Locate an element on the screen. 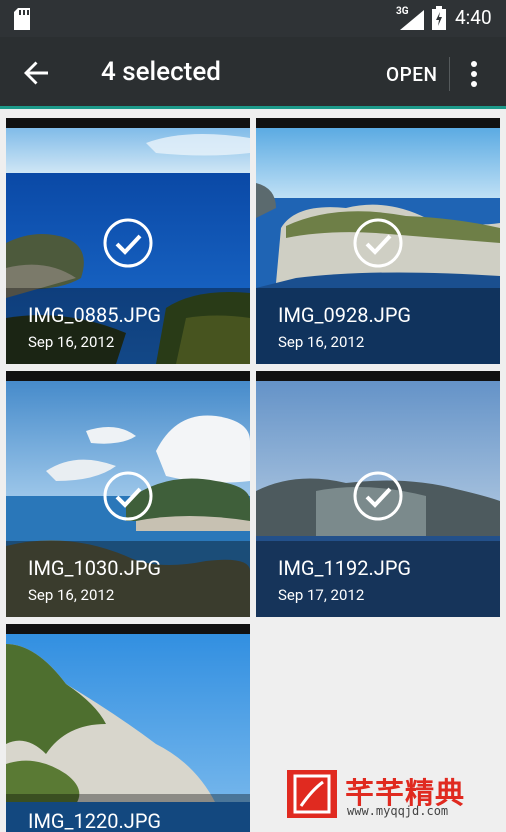  watermark-logo is located at coordinates (312, 794).